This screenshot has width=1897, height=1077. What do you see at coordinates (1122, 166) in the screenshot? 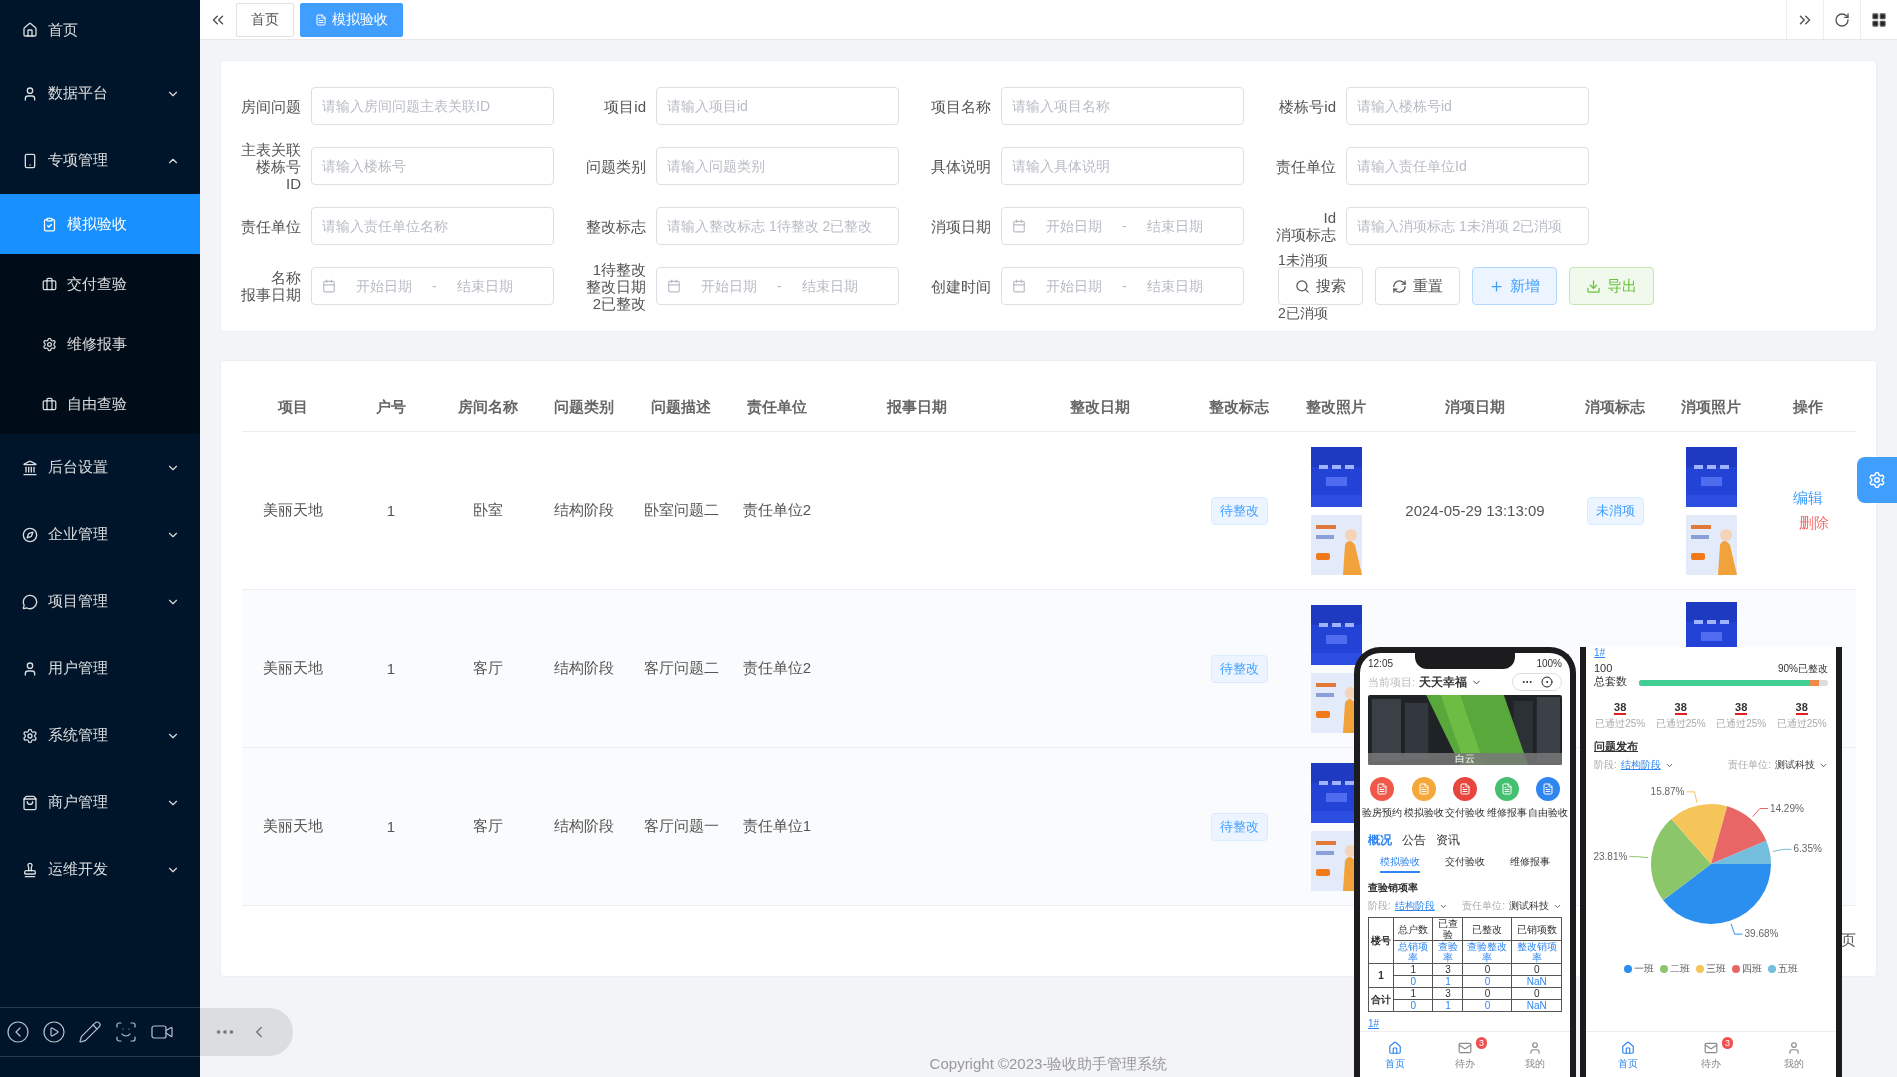
I see `input-field: 请输入具体说明` at bounding box center [1122, 166].